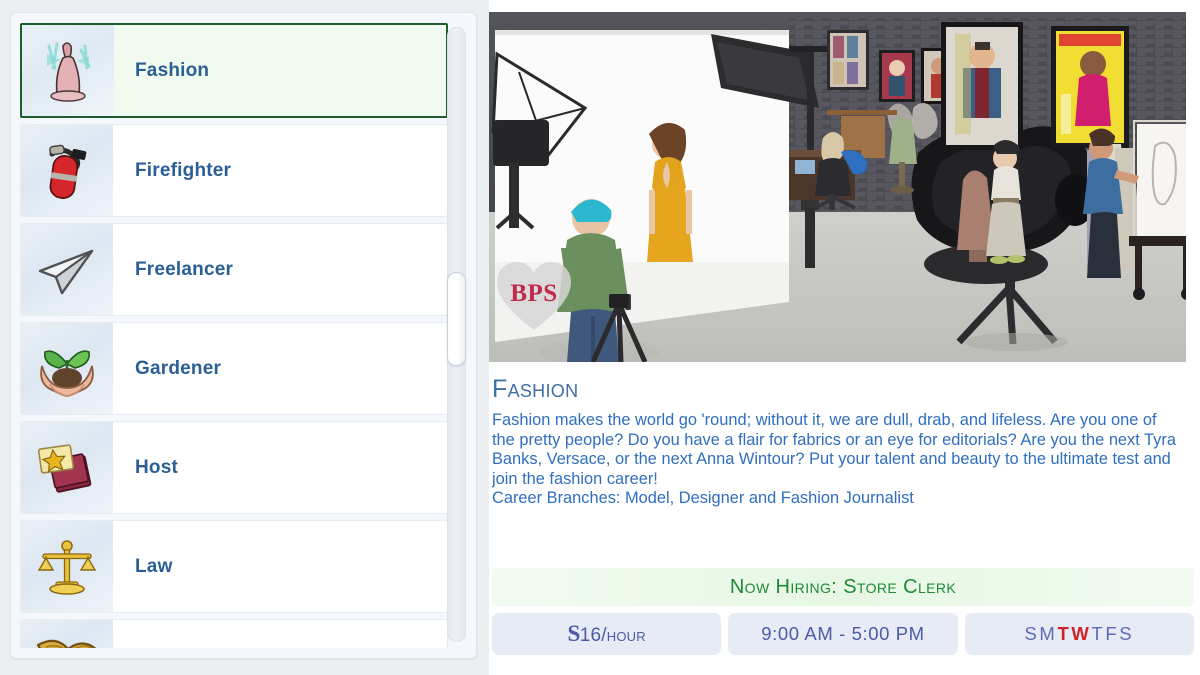 This screenshot has height=675, width=1200. Describe the element at coordinates (234, 467) in the screenshot. I see `career-list-item-host: Host` at that location.